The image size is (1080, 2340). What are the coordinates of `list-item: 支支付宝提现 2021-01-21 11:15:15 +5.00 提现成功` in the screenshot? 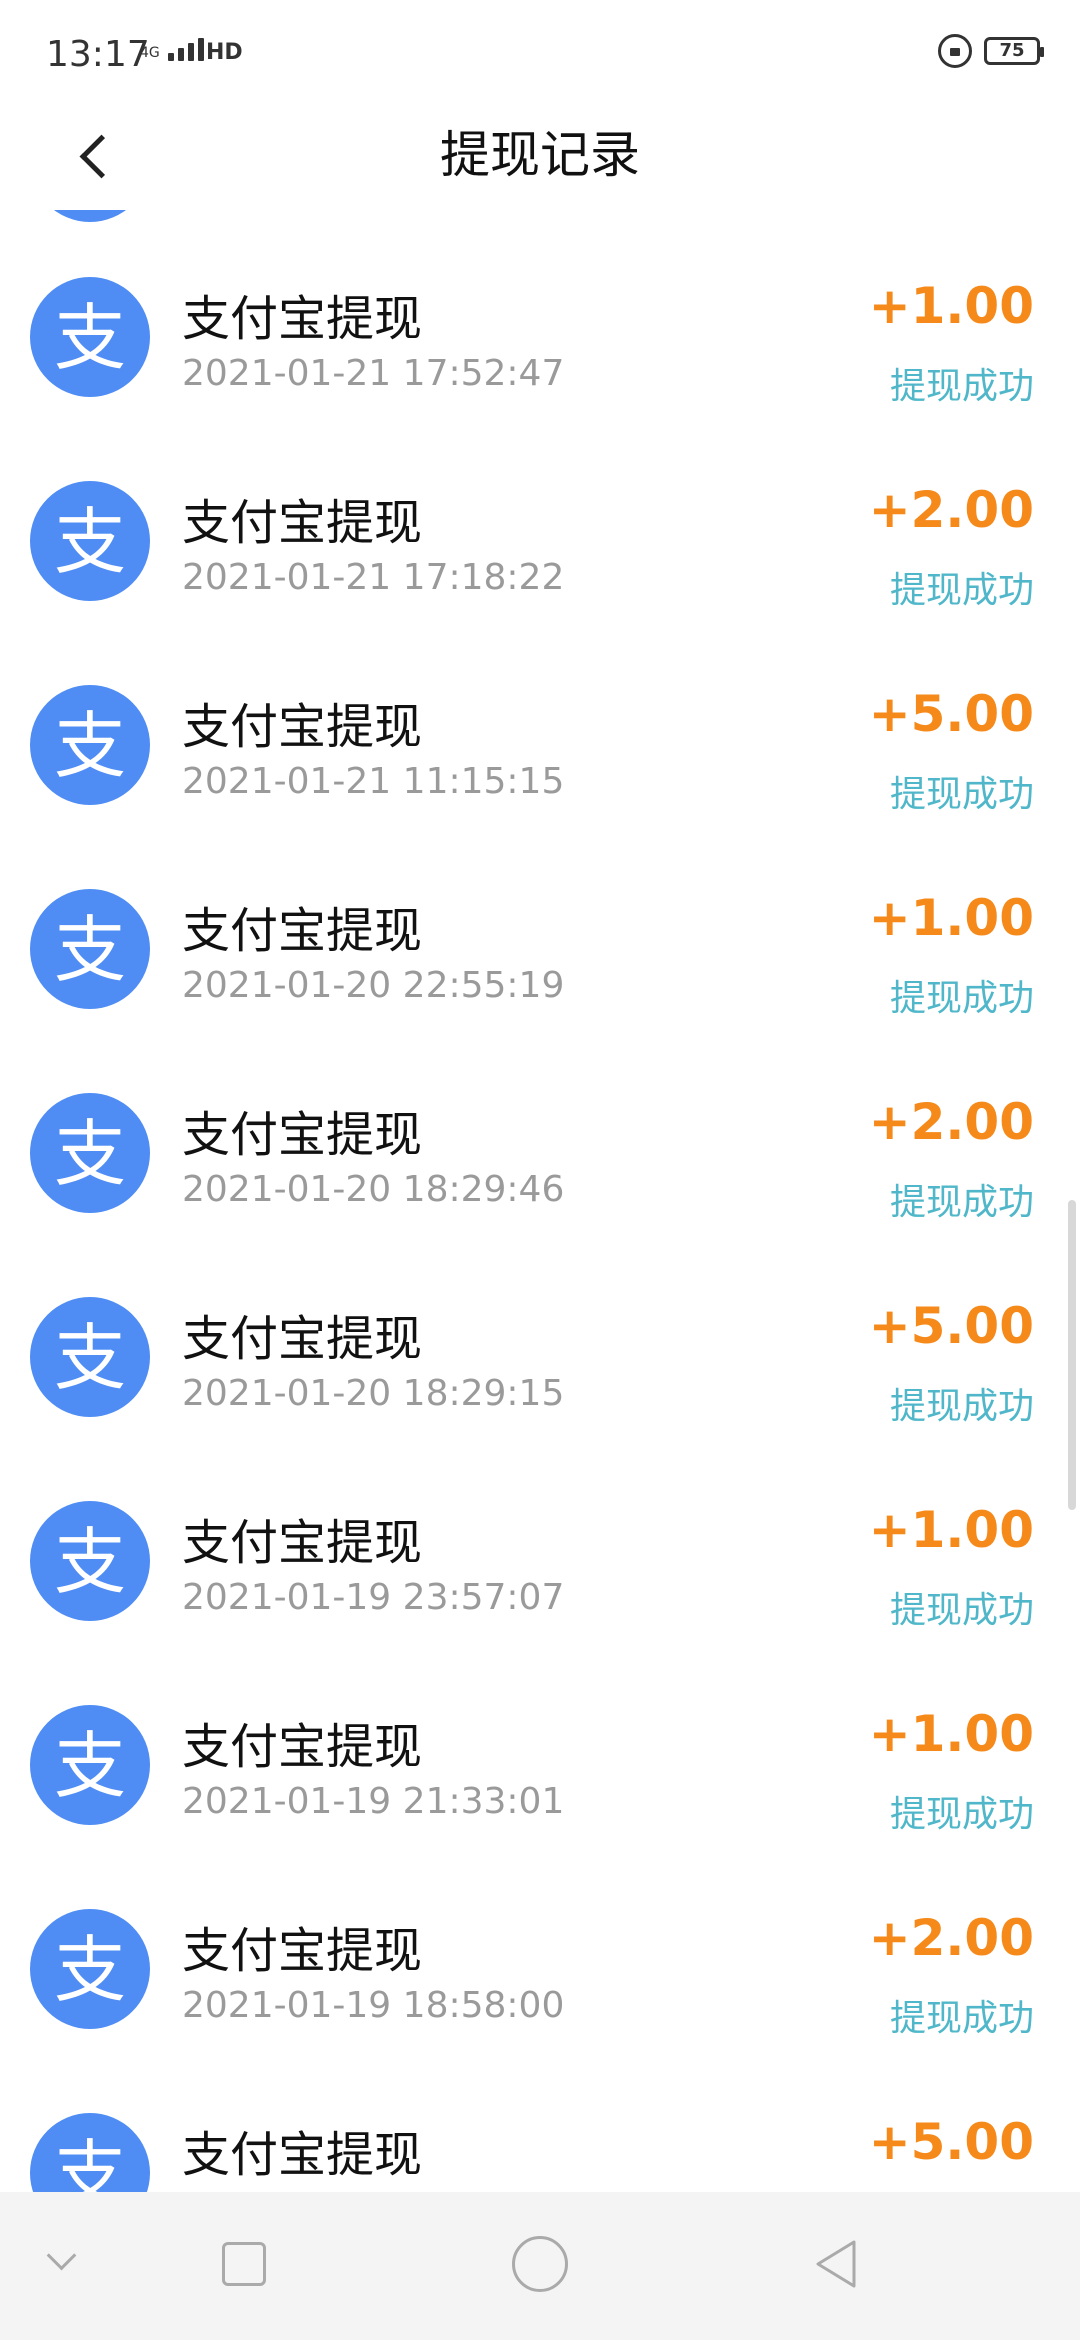 It's located at (540, 745).